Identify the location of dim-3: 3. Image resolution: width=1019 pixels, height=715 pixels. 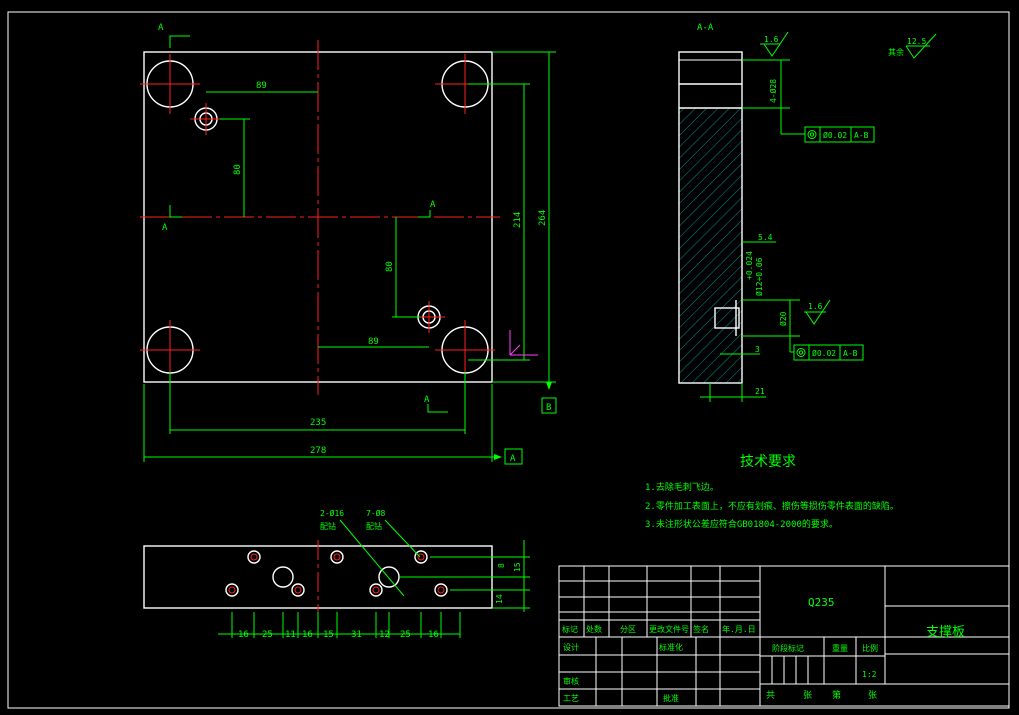
(757, 349).